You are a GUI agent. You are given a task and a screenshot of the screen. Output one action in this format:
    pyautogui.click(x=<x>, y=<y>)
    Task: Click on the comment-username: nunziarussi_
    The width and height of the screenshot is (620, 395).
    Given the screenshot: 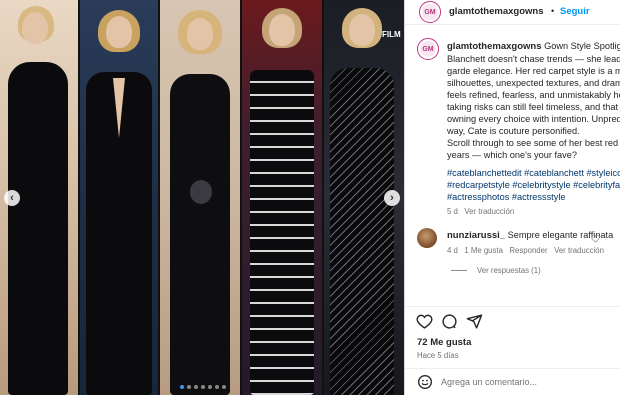 What is the action you would take?
    pyautogui.click(x=476, y=235)
    